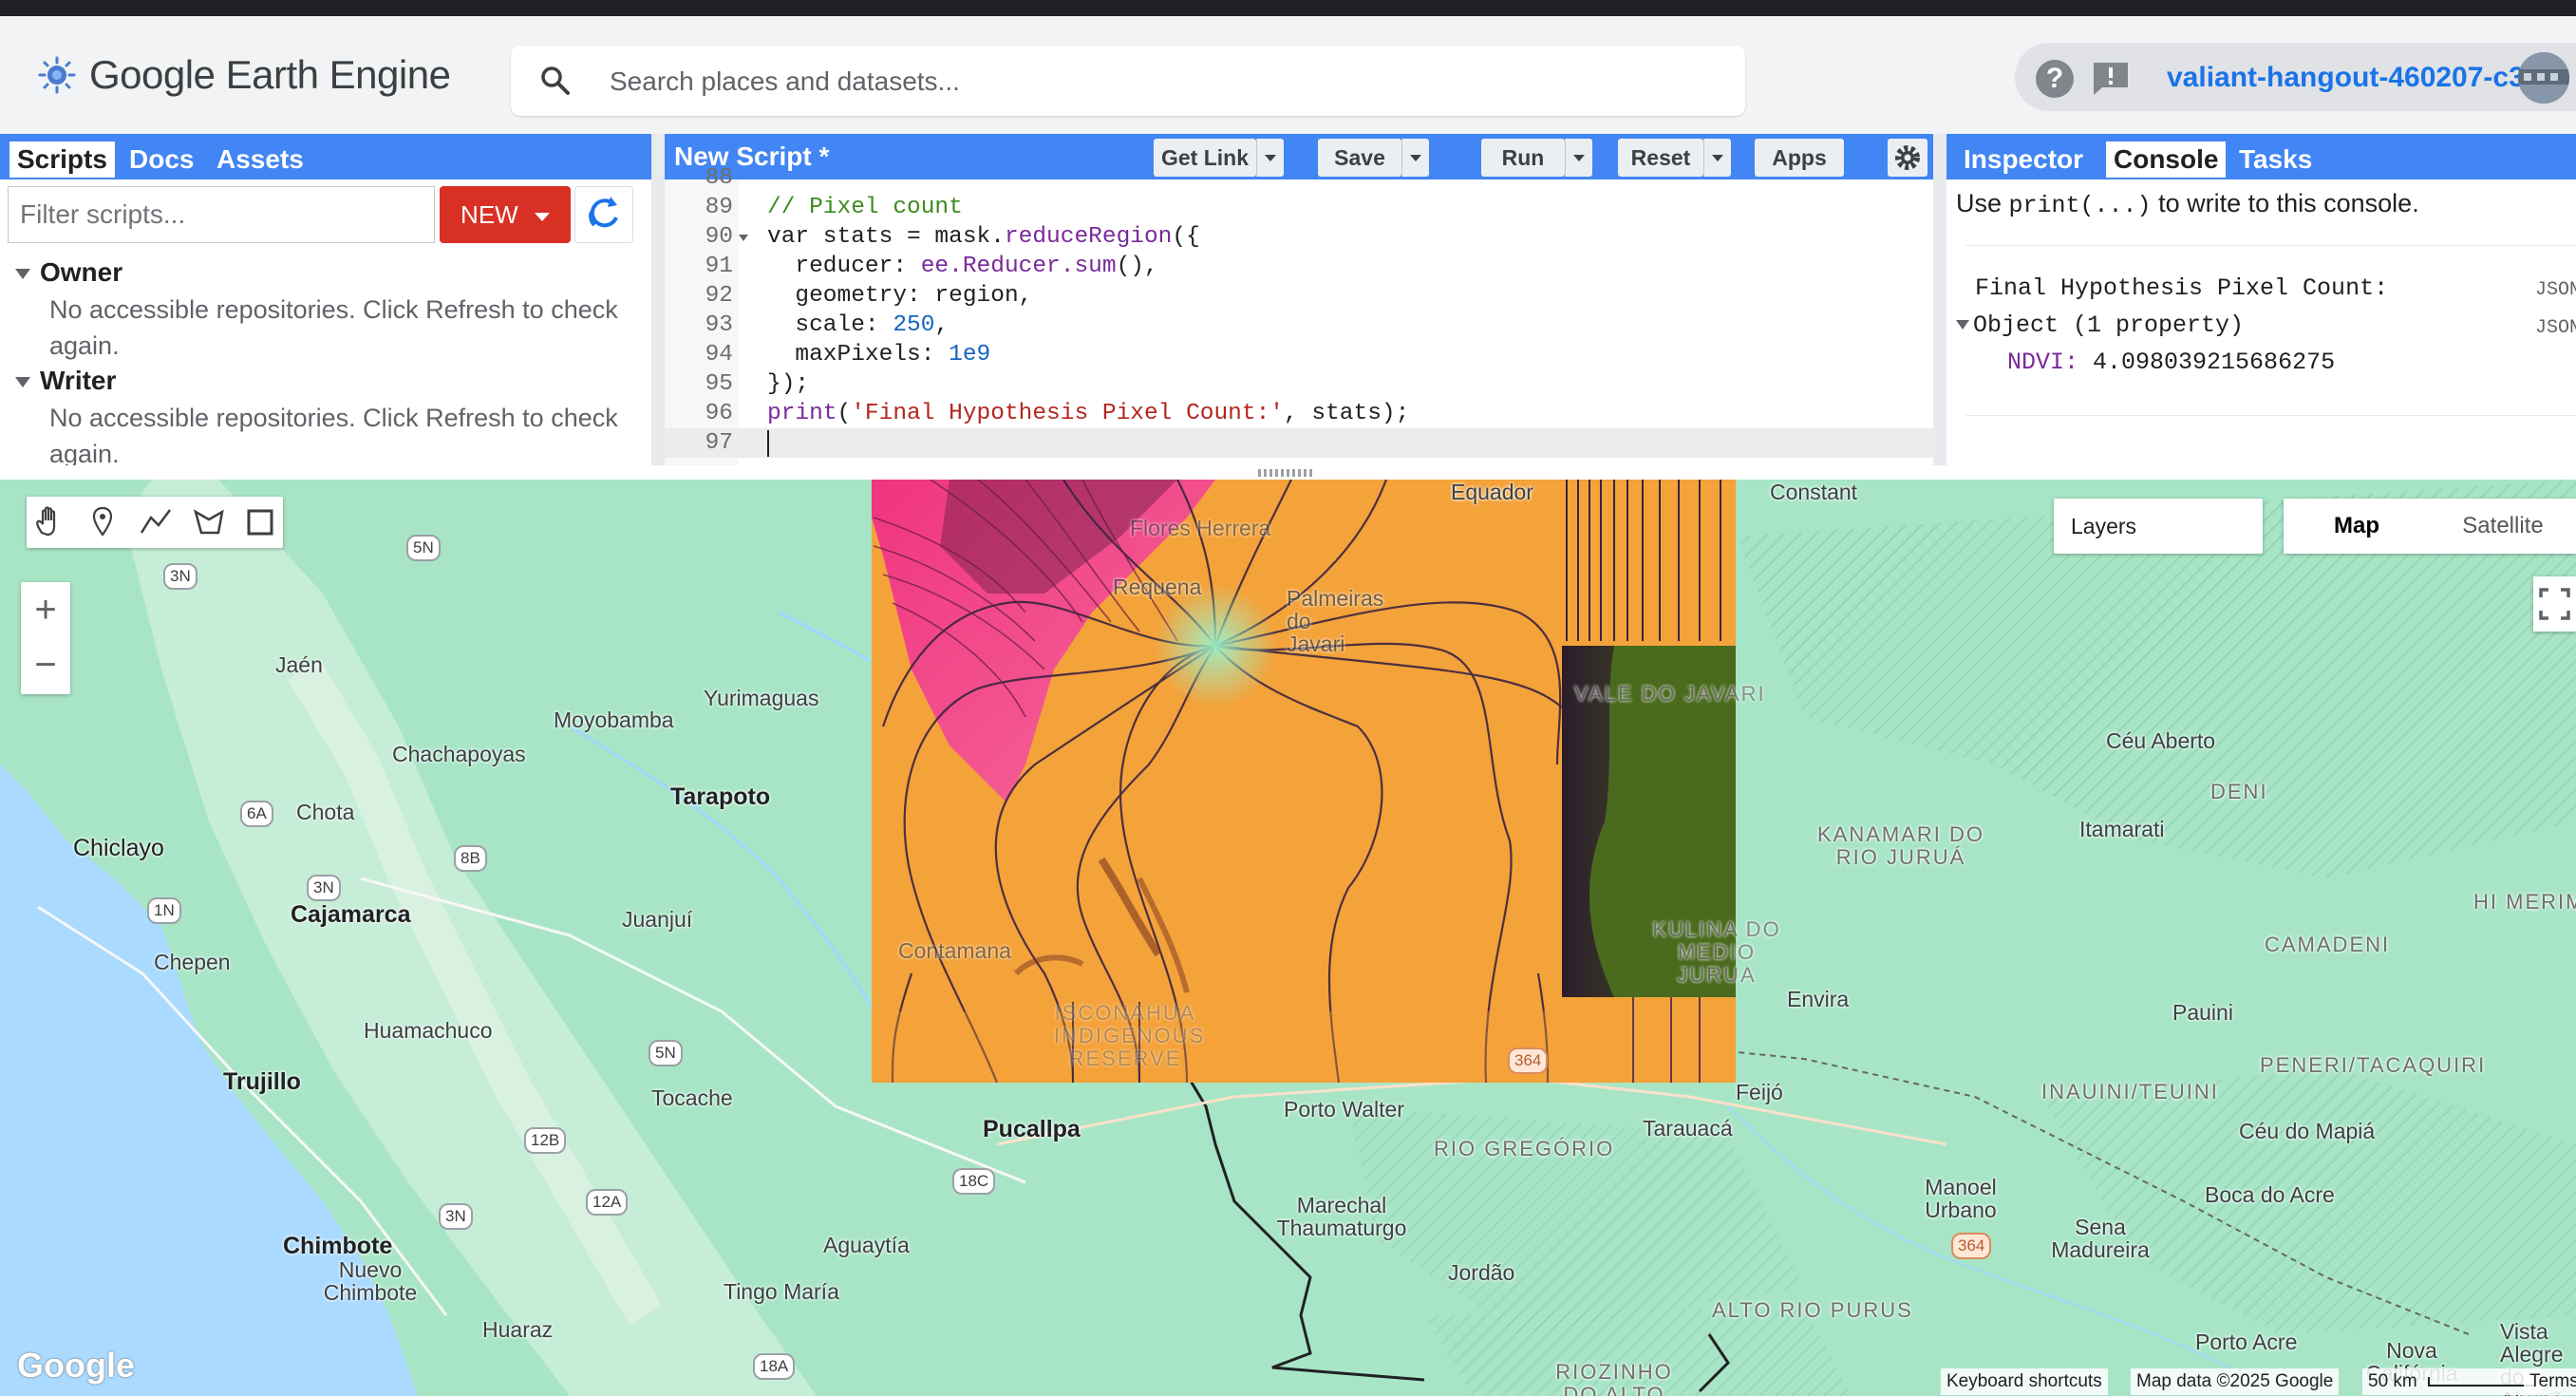 Image resolution: width=2576 pixels, height=1396 pixels. Describe the element at coordinates (2270, 1194) in the screenshot. I see `map-label-boca-do-acre: Boca do Acre` at that location.